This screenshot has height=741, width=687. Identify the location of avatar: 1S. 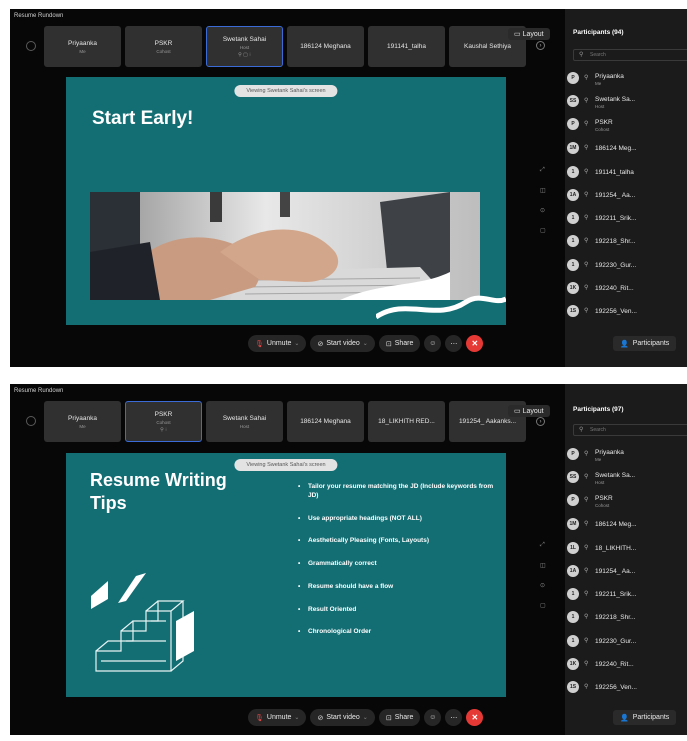
(573, 311).